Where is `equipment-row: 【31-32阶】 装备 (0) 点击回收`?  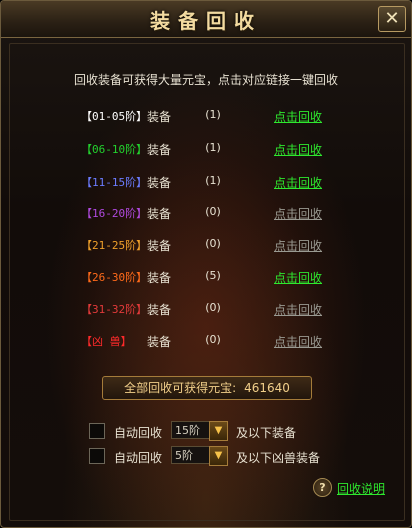 equipment-row: 【31-32阶】 装备 (0) 点击回收 is located at coordinates (206, 310).